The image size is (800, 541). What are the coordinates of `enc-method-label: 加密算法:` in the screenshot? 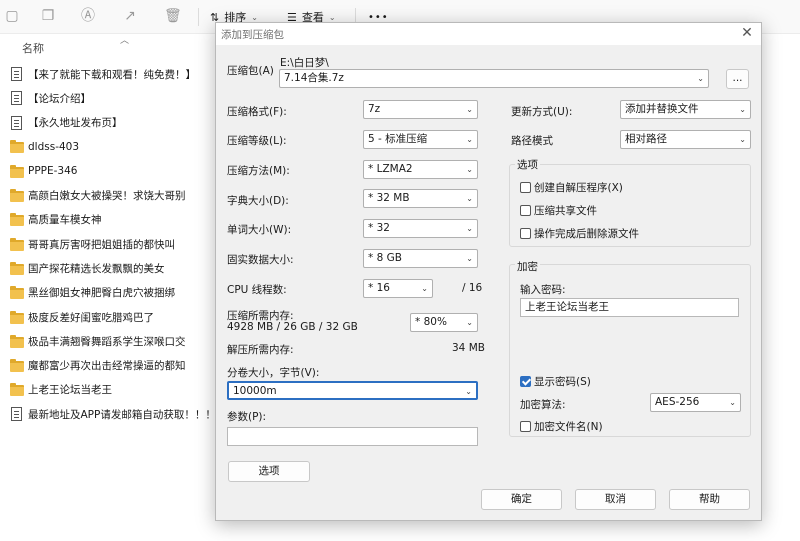 It's located at (543, 405).